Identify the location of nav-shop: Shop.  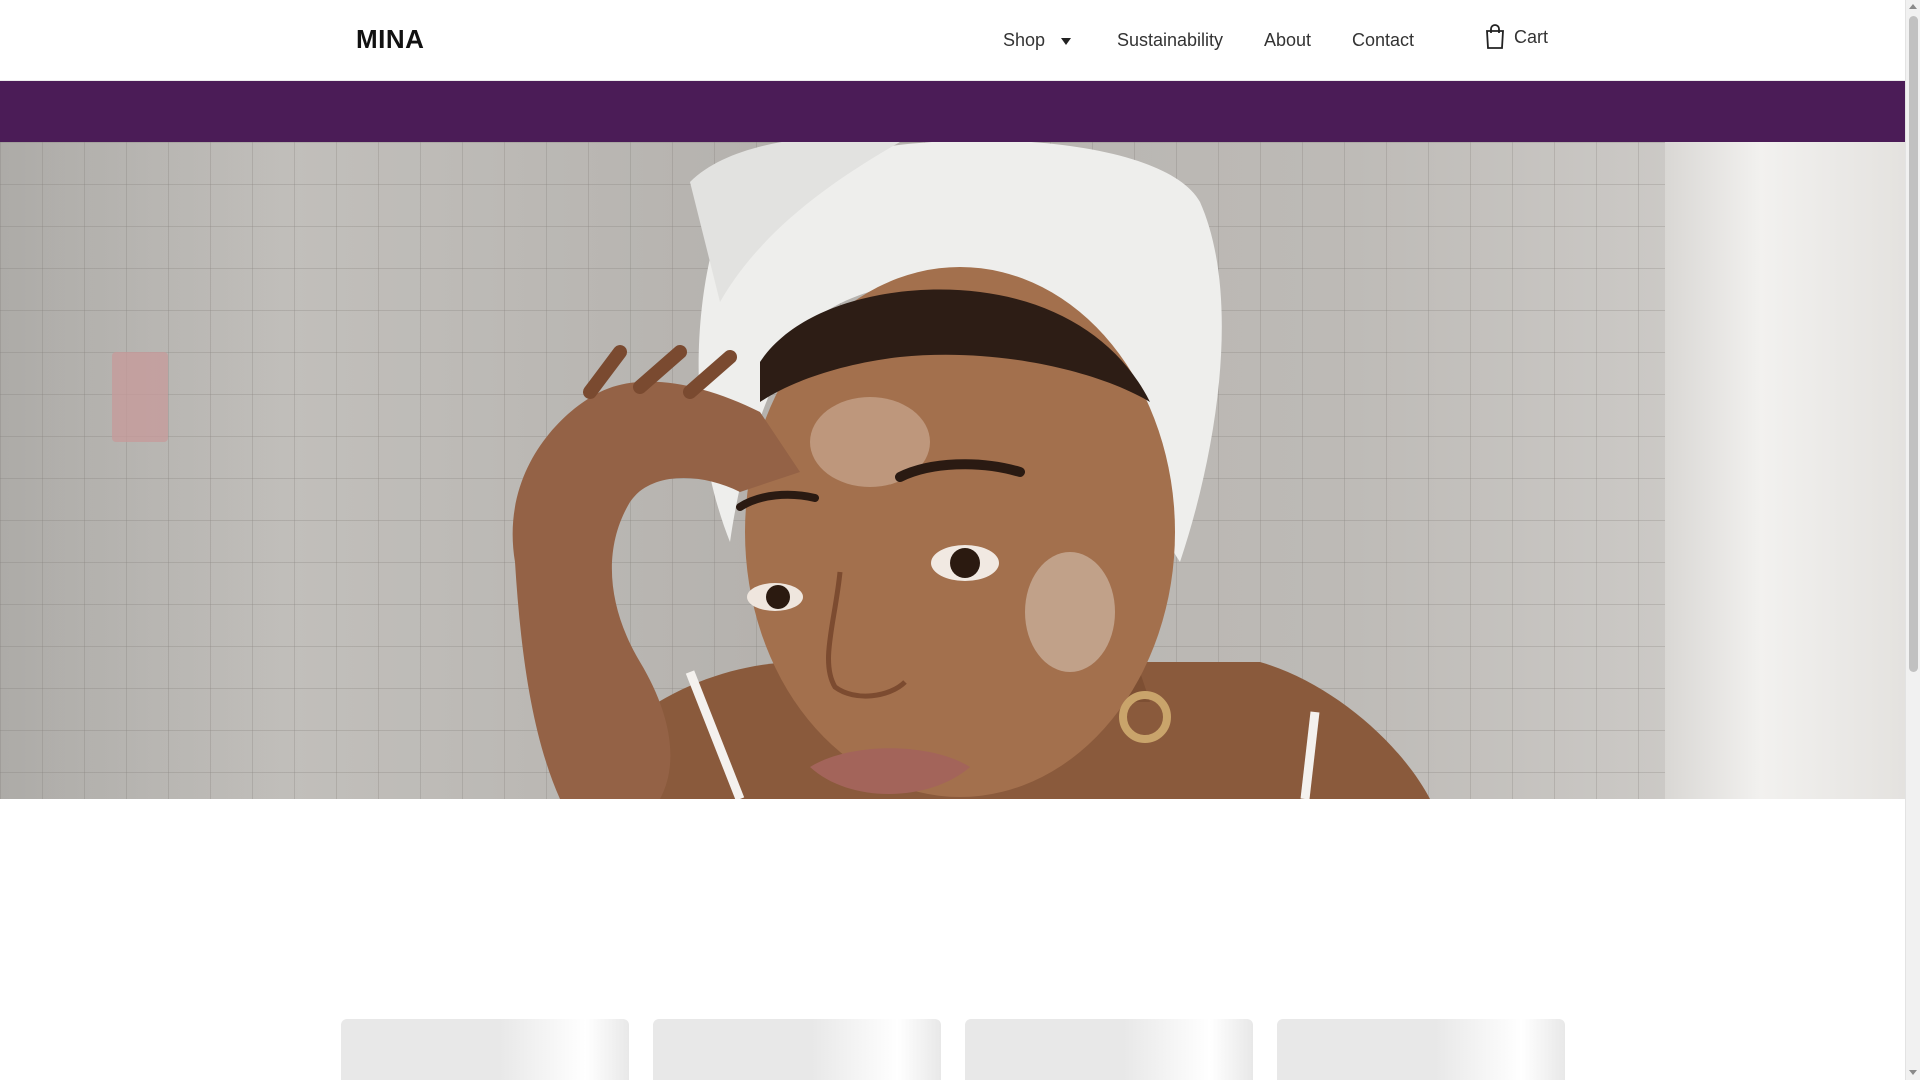
(1037, 40).